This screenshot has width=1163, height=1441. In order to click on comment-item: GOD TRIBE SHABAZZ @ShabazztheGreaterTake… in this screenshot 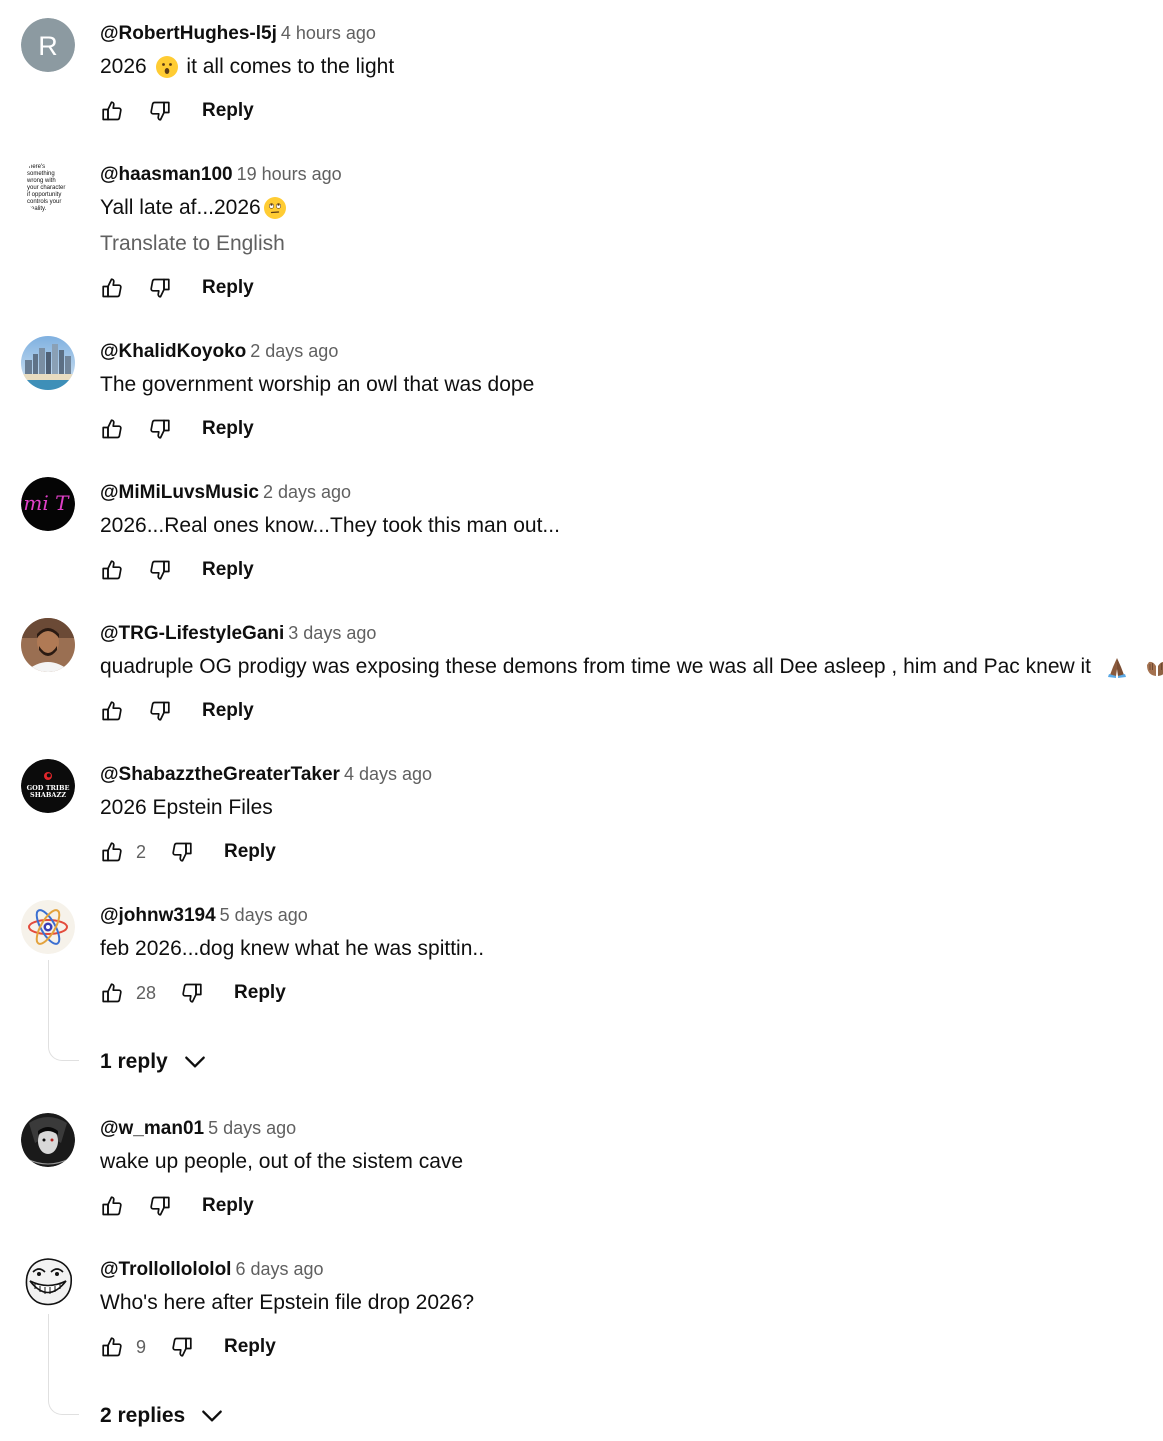, I will do `click(581, 814)`.